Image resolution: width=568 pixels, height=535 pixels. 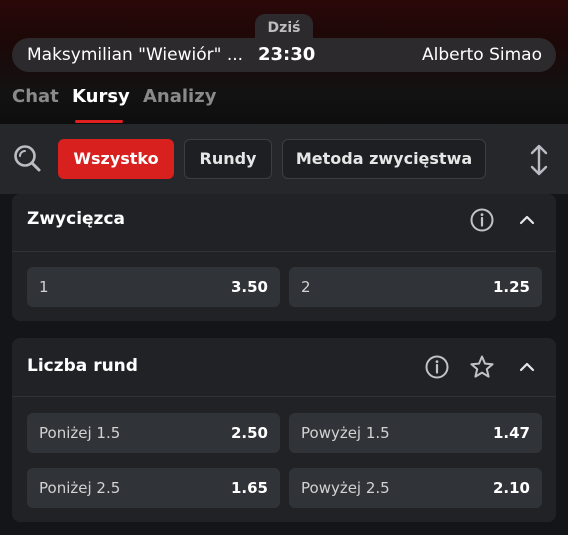 I want to click on match-time: 23:30, so click(x=287, y=54).